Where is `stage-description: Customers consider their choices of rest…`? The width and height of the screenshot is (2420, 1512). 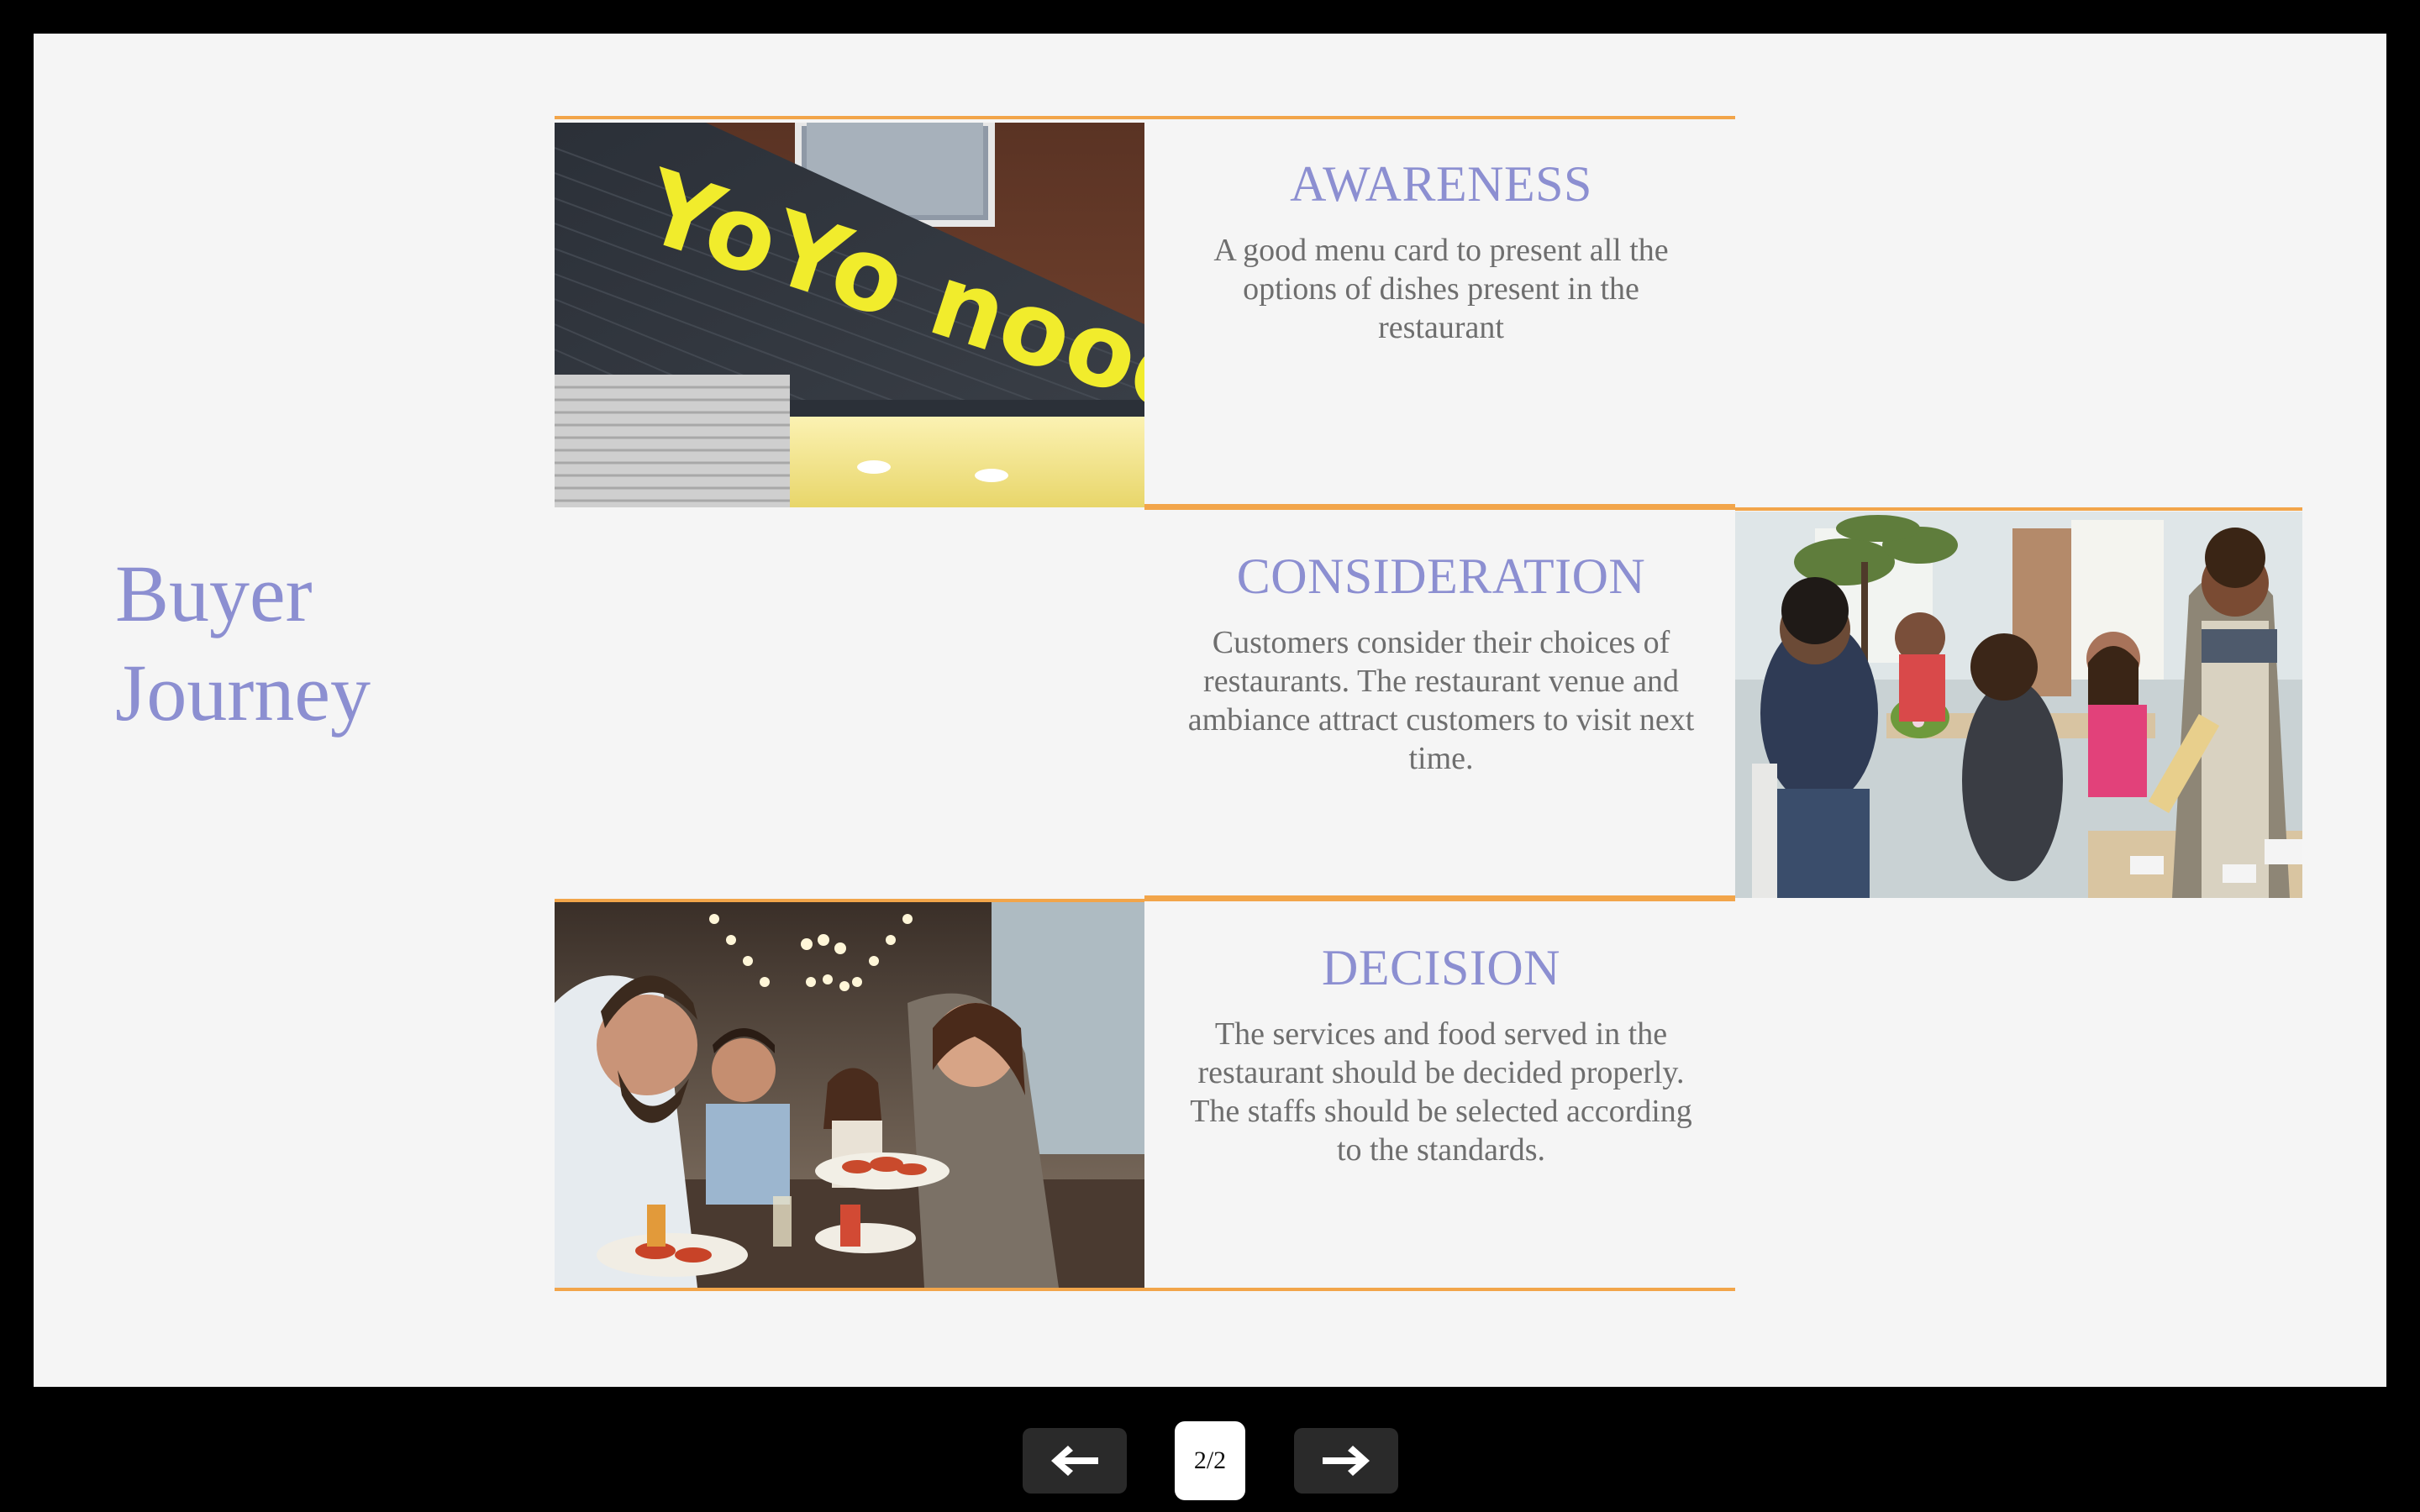
stage-description: Customers consider their choices of rest… is located at coordinates (1441, 700).